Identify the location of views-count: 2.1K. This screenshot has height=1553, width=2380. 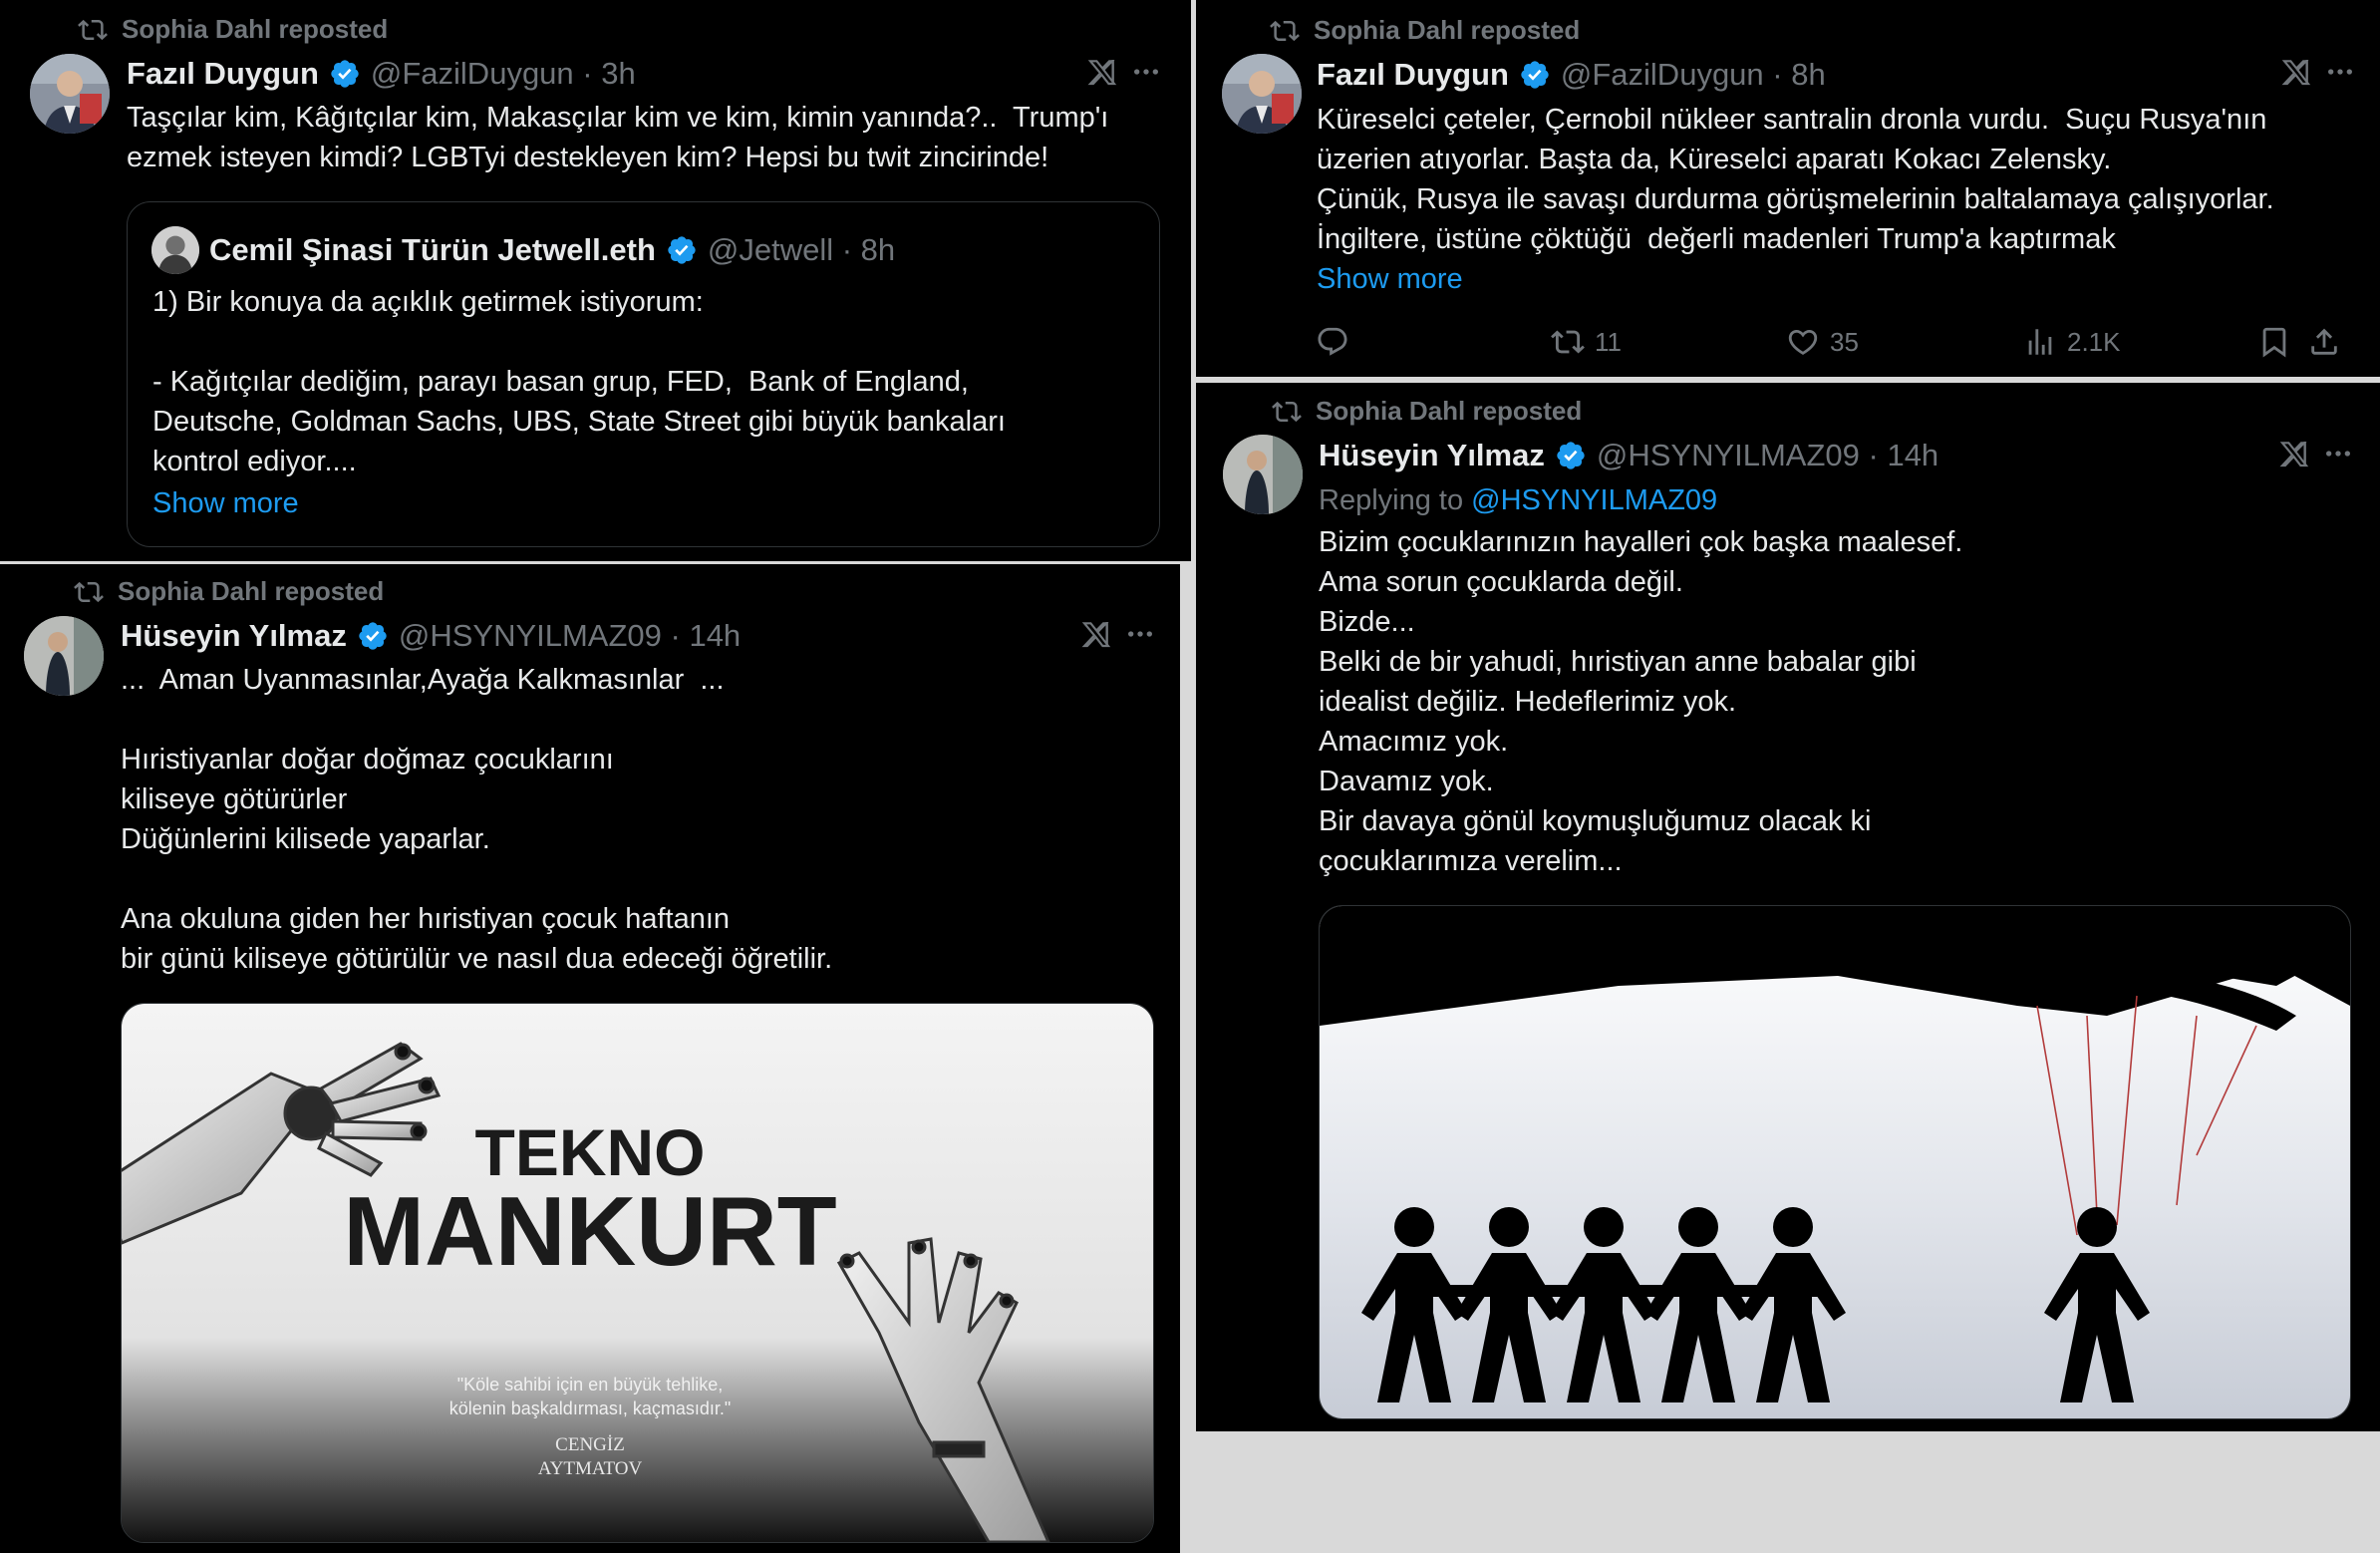
(2094, 341).